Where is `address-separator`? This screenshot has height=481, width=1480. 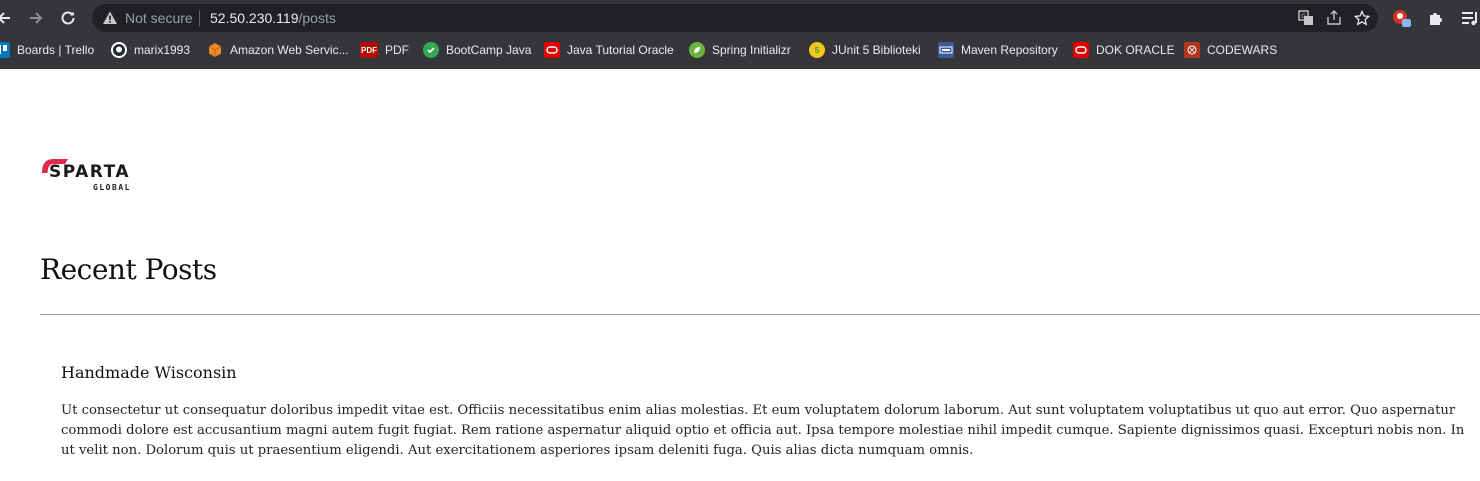 address-separator is located at coordinates (199, 18).